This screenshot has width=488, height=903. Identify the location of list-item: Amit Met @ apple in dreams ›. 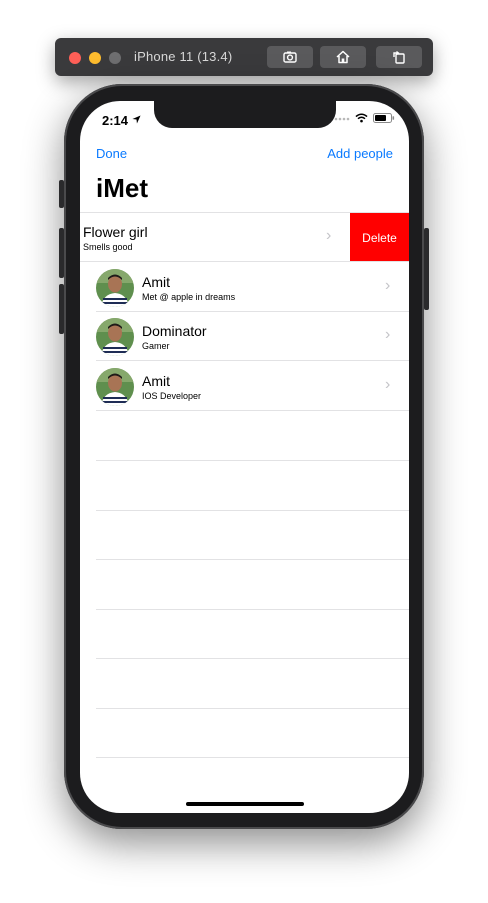
(244, 287).